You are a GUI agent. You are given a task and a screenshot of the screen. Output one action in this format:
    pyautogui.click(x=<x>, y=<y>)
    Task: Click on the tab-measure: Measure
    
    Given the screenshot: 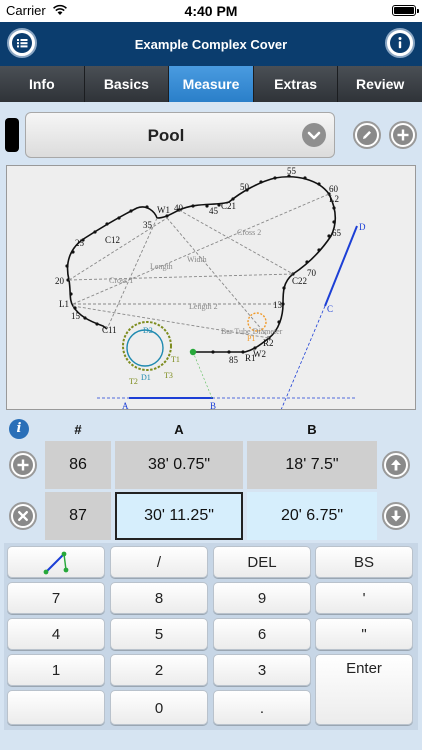 What is the action you would take?
    pyautogui.click(x=211, y=84)
    